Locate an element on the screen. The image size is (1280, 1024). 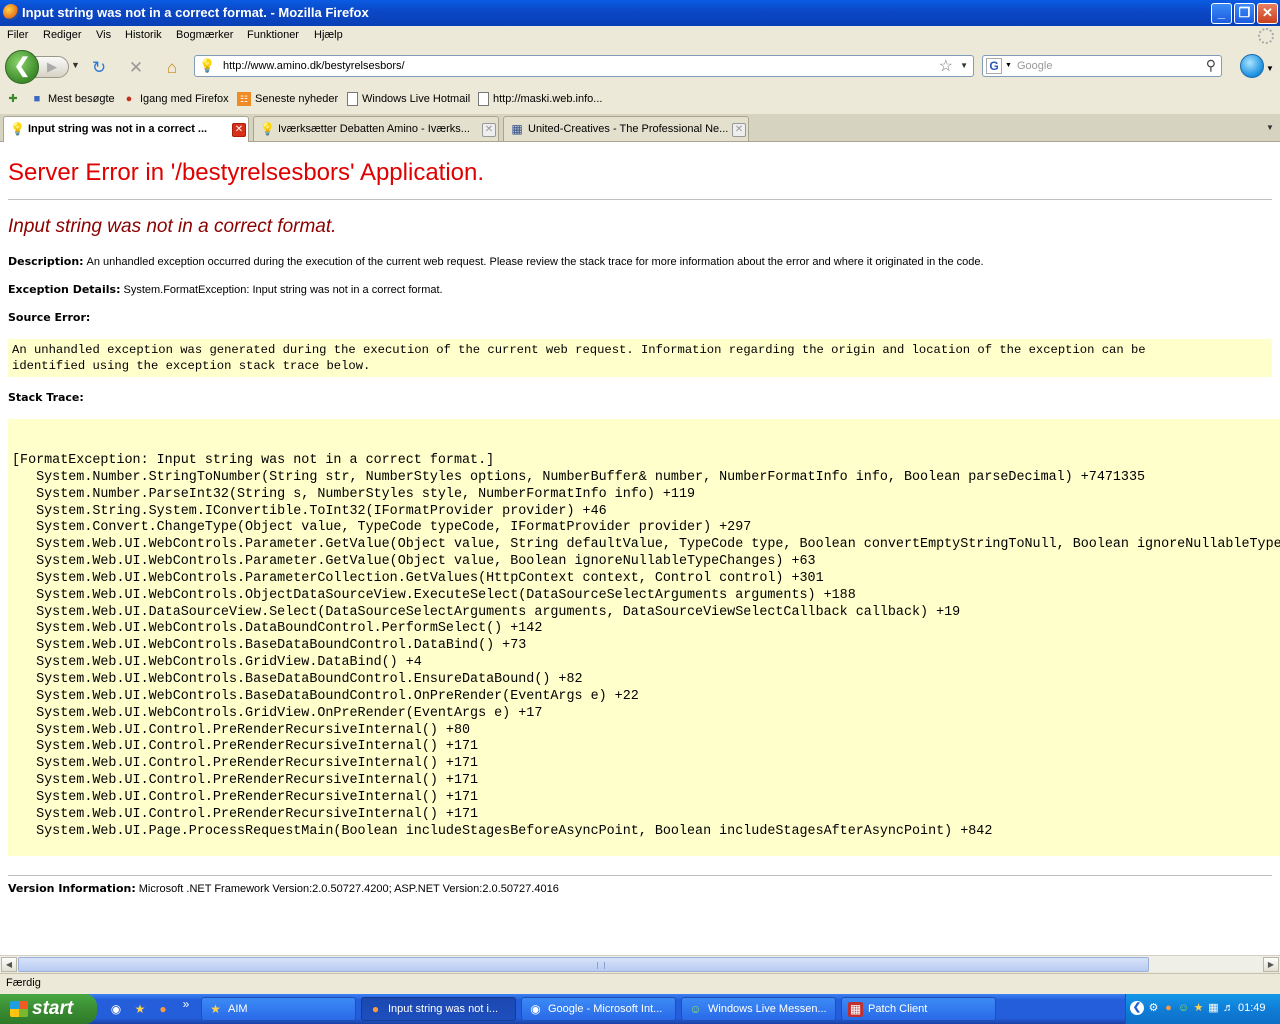
menu-historik: Historik is located at coordinates (143, 35).